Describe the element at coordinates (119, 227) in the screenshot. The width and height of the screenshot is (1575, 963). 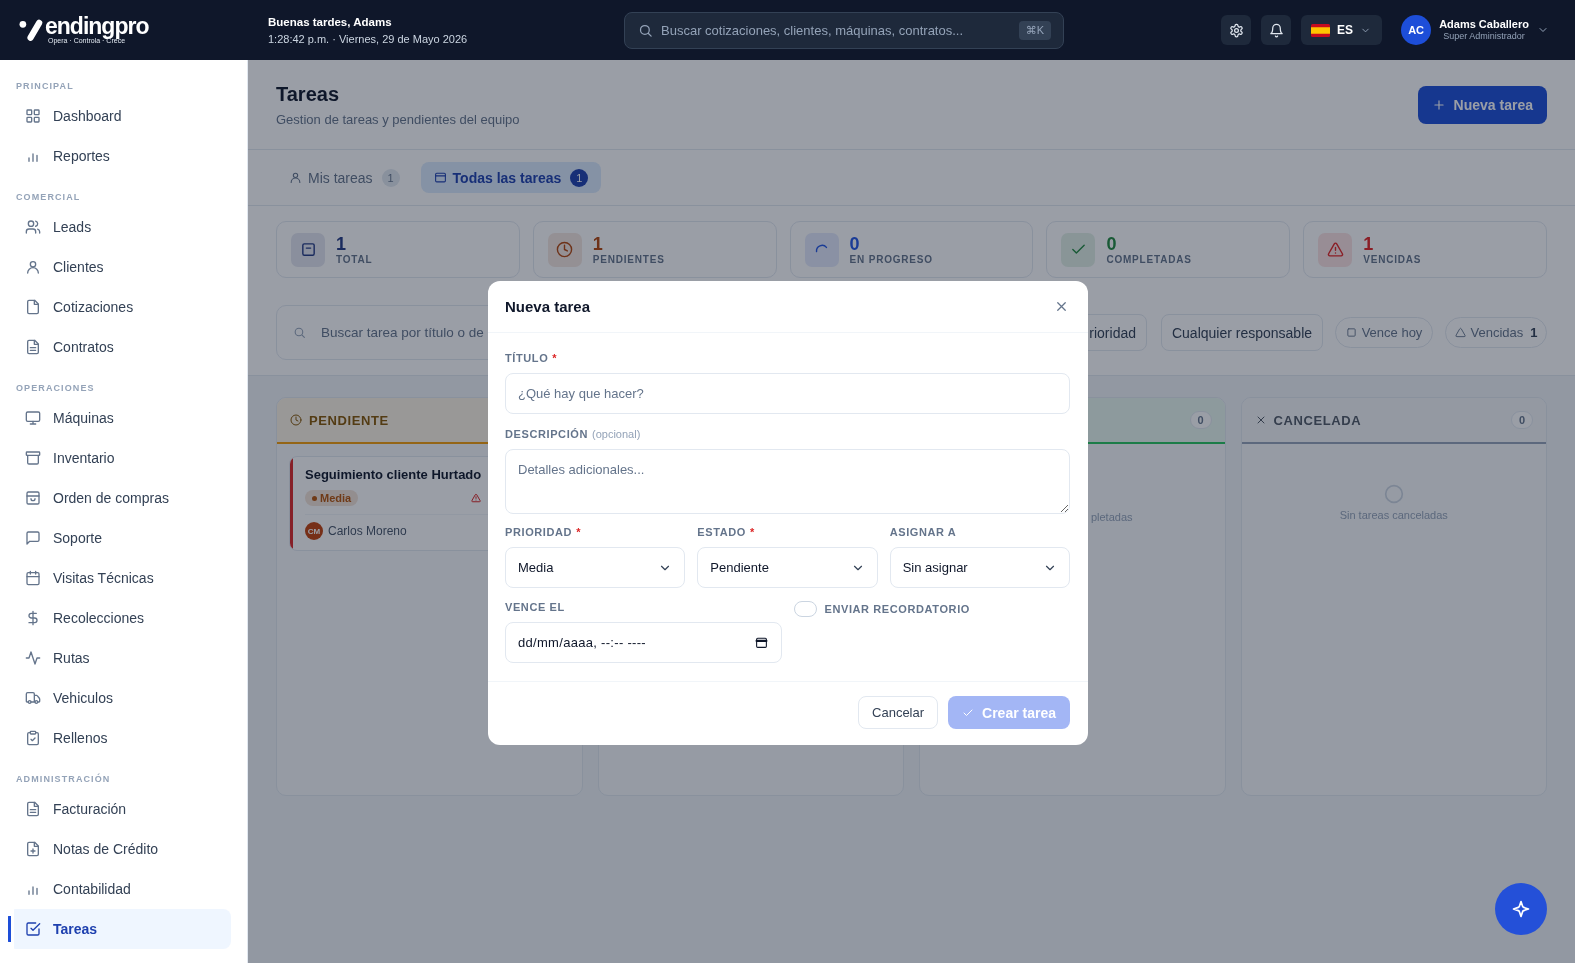
I see `sidebar-item: Leads` at that location.